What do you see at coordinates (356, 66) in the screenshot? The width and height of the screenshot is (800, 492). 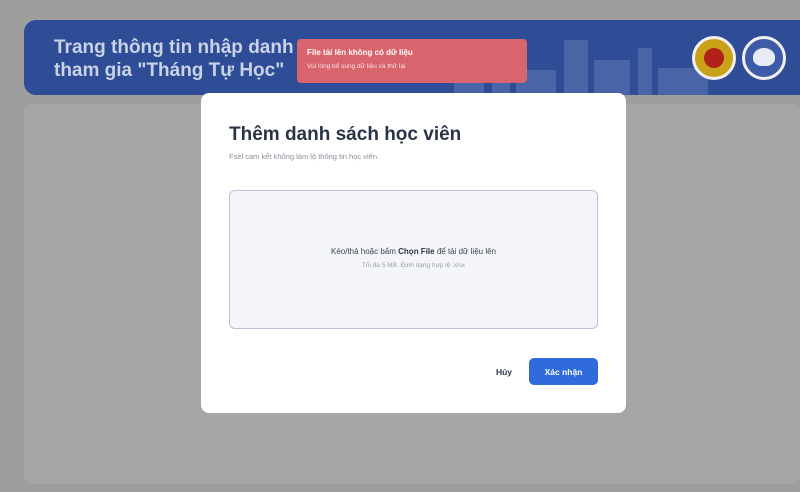 I see `toast-message: Vui lòng bổ sung dữ liệu và thử lại` at bounding box center [356, 66].